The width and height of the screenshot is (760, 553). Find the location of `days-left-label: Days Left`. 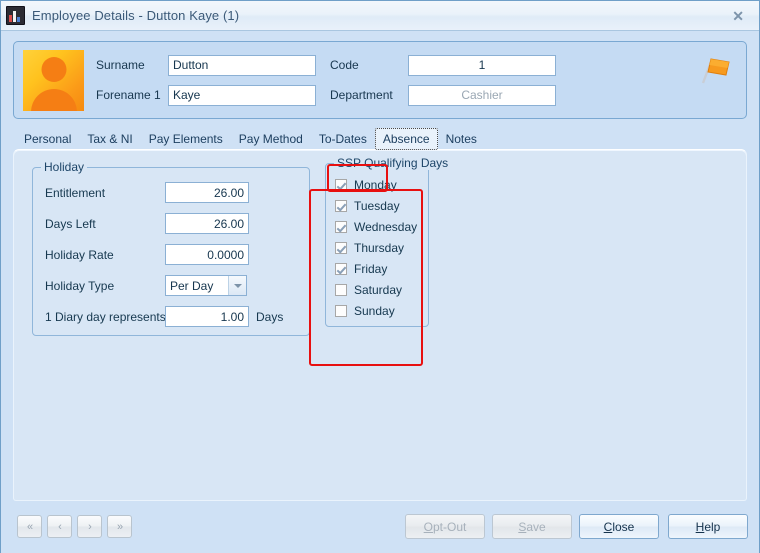

days-left-label: Days Left is located at coordinates (70, 223).